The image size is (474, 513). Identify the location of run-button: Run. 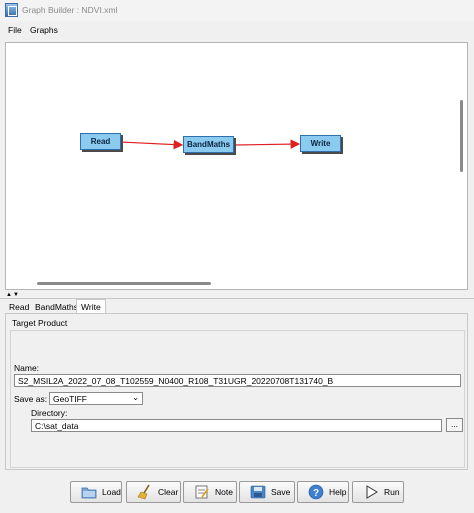
(378, 492).